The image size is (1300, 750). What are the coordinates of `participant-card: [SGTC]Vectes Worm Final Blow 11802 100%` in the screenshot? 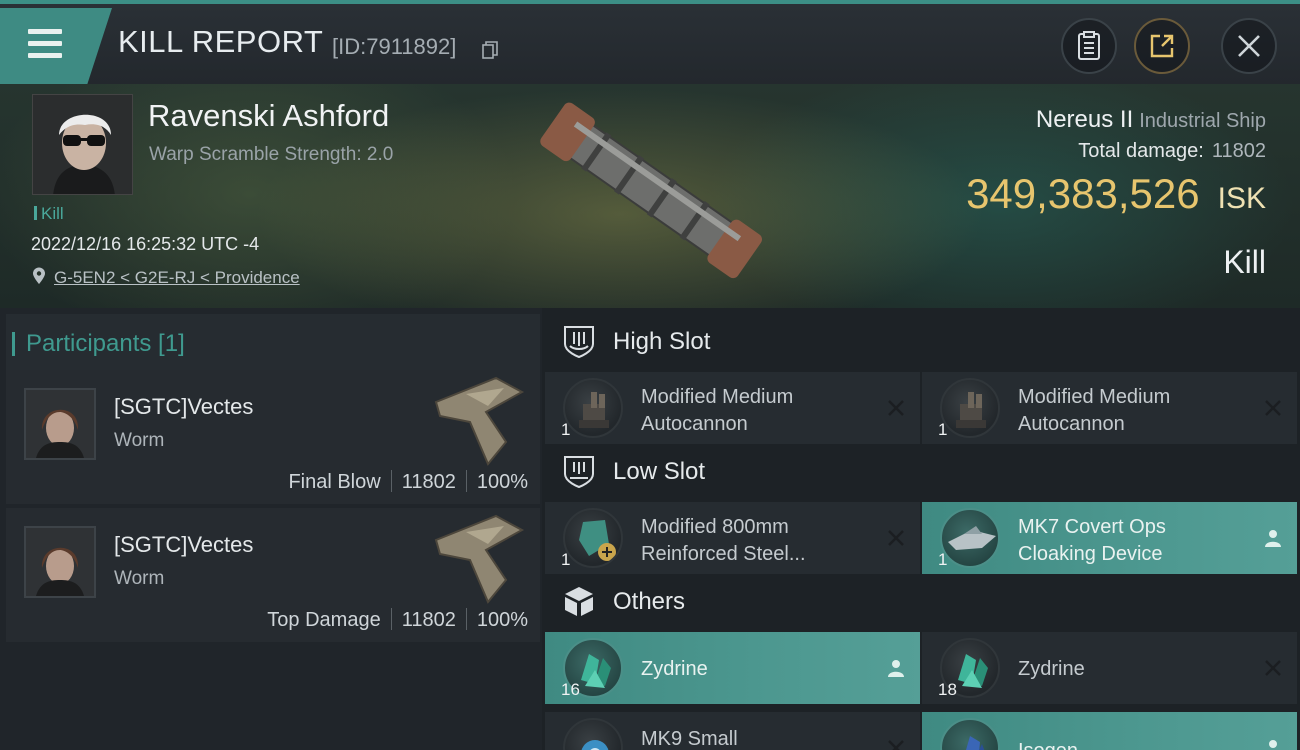 It's located at (273, 437).